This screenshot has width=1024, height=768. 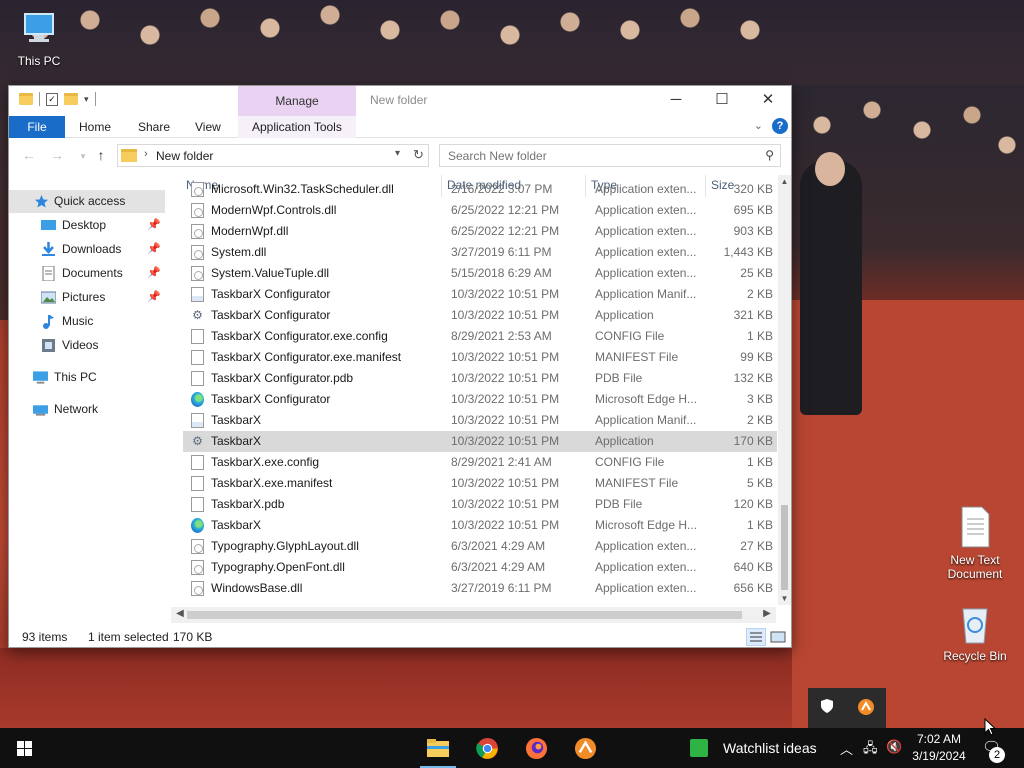 What do you see at coordinates (846, 748) in the screenshot?
I see `show-hidden-icons-chevron-icon: ︿` at bounding box center [846, 748].